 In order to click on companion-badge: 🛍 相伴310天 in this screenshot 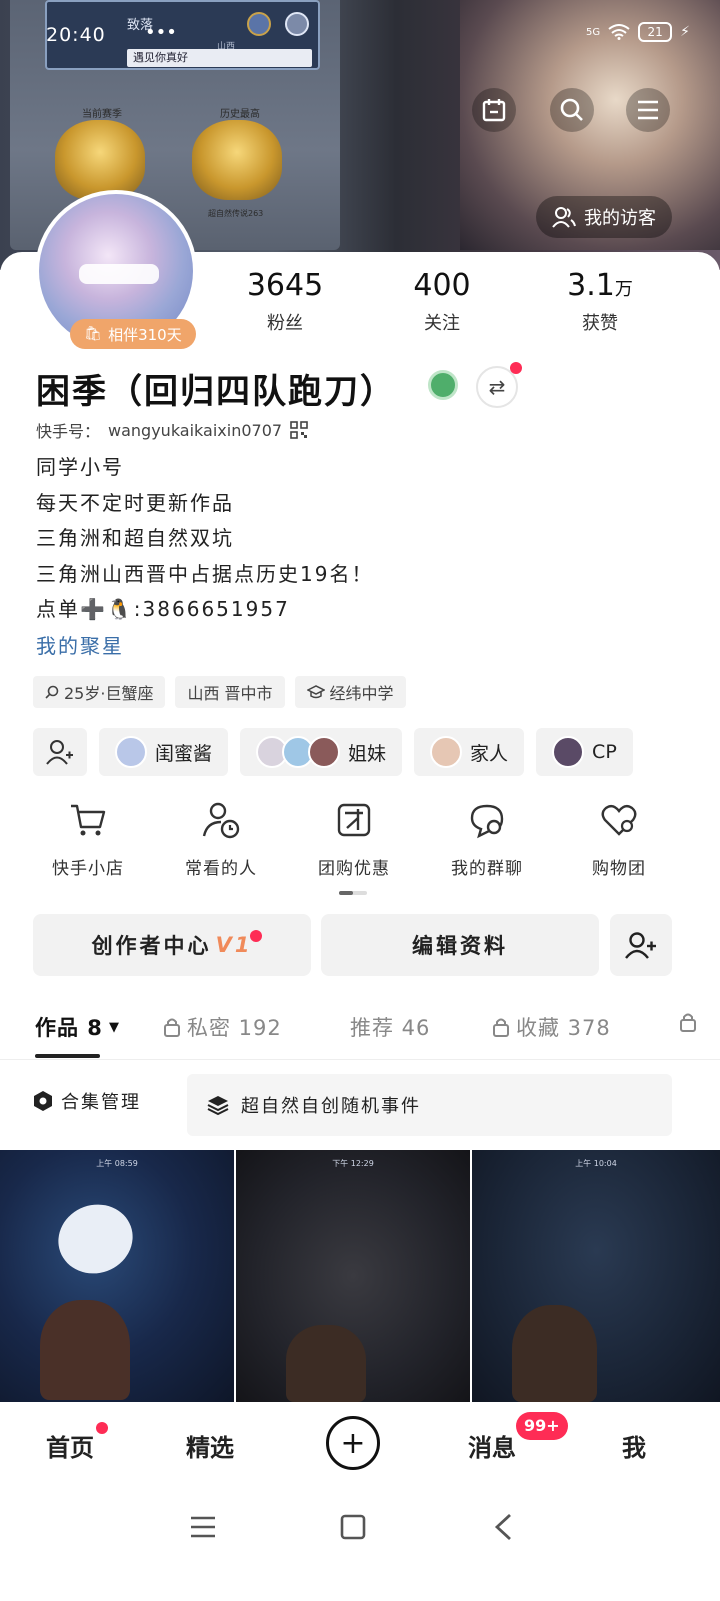, I will do `click(133, 334)`.